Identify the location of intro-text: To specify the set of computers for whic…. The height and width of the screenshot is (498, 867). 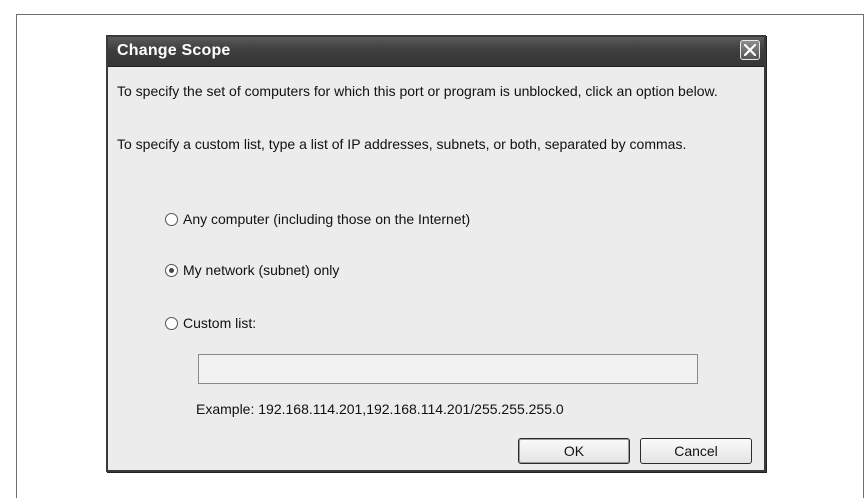
(417, 91).